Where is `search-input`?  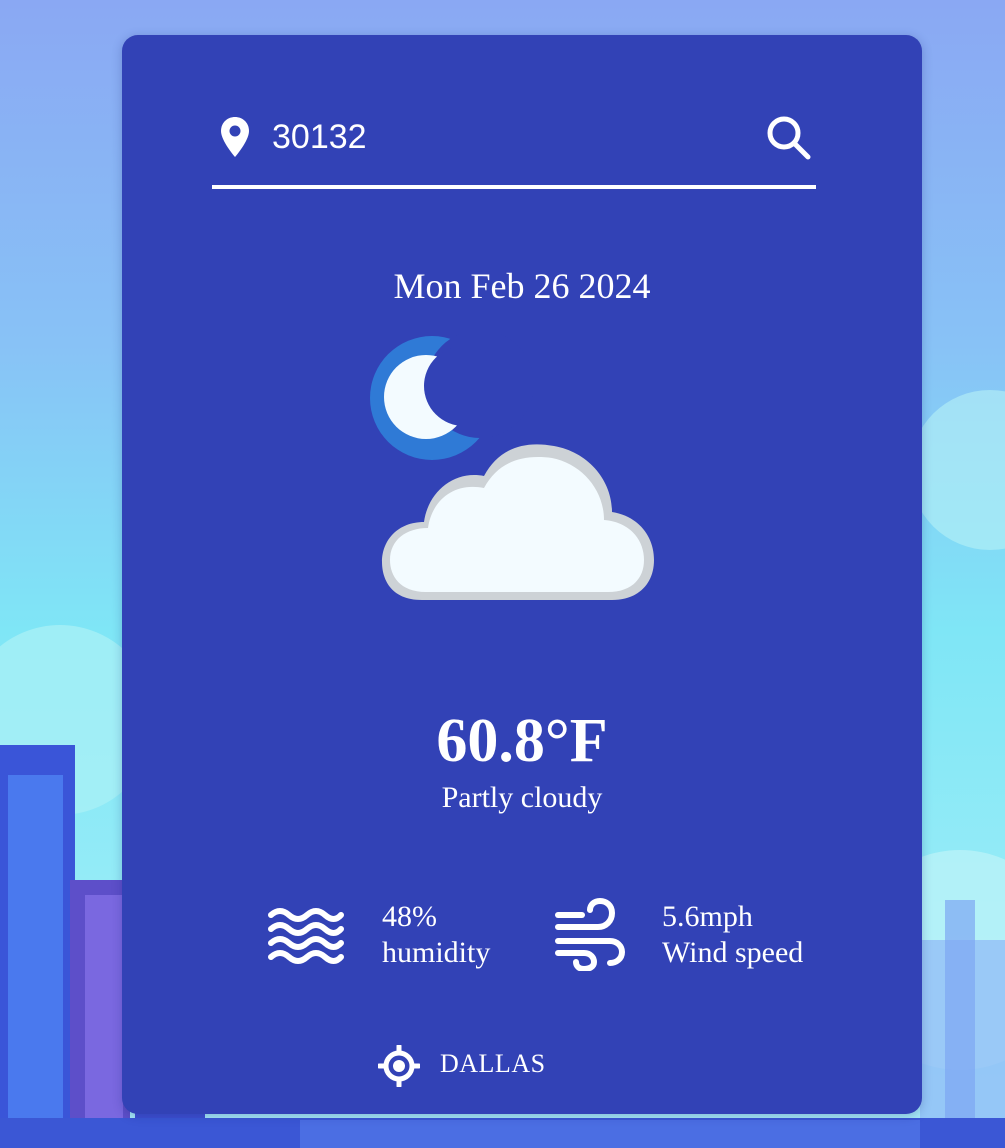
search-input is located at coordinates (507, 137).